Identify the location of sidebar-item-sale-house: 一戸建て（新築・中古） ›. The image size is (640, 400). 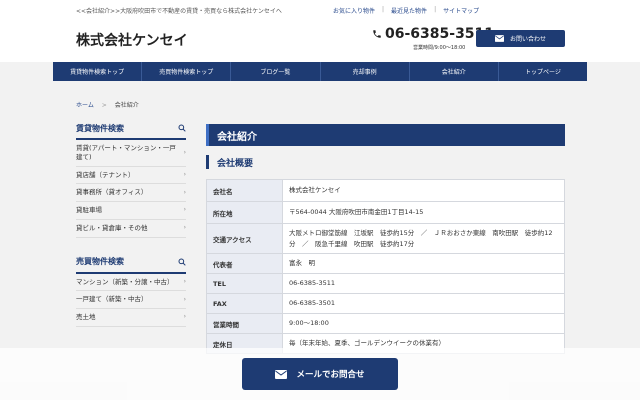
(131, 300).